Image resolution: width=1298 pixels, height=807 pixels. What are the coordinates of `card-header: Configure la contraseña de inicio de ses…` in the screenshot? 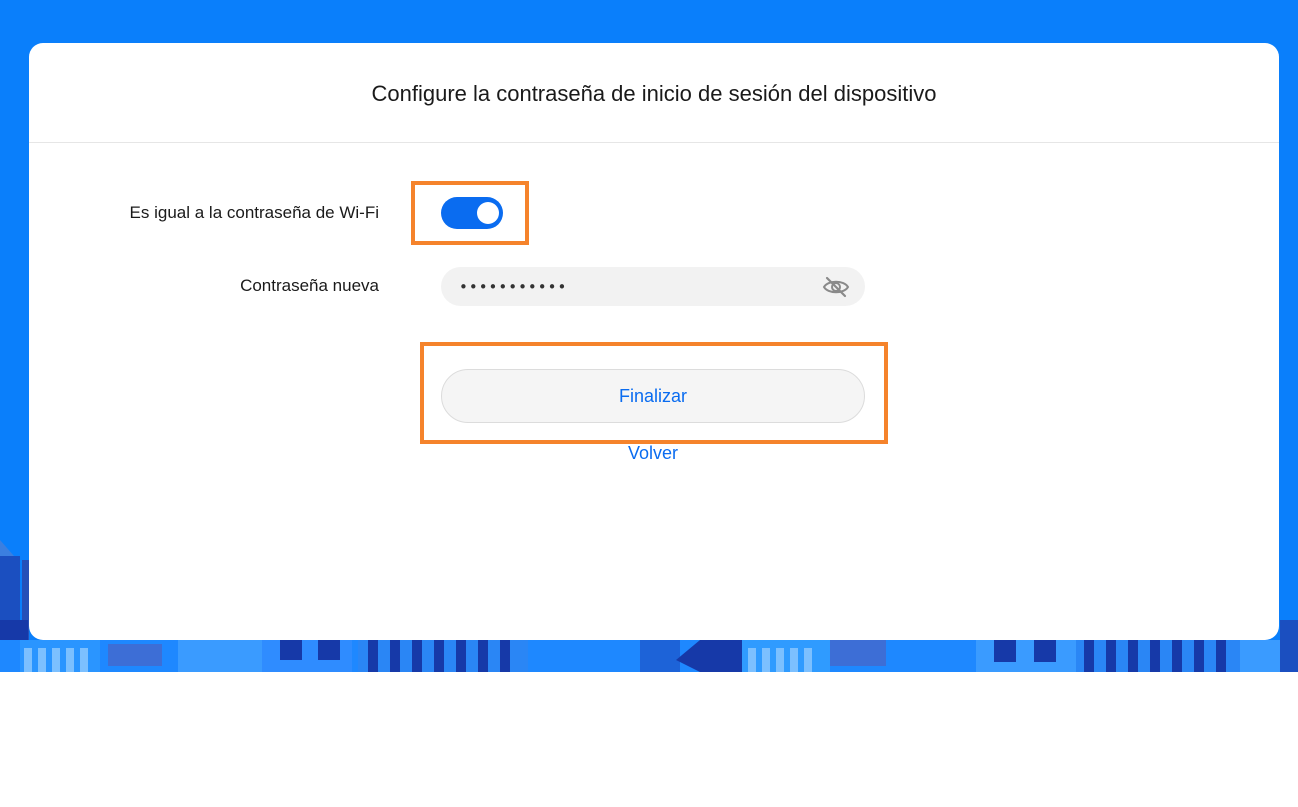 It's located at (654, 93).